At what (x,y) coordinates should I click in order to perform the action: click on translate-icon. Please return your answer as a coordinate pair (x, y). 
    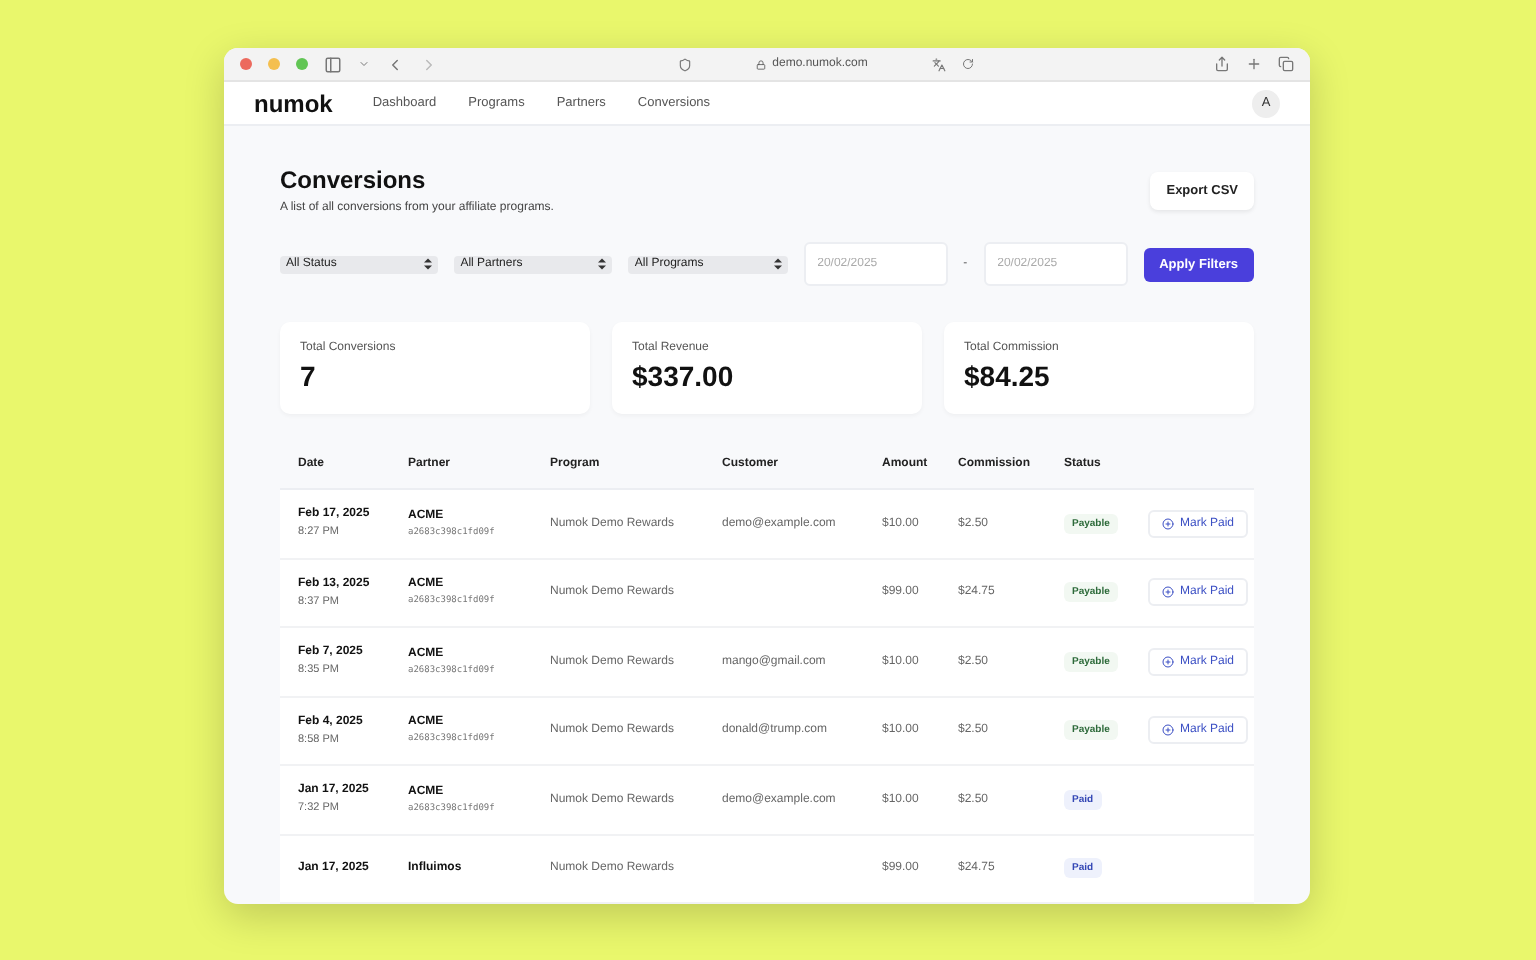
    Looking at the image, I should click on (939, 64).